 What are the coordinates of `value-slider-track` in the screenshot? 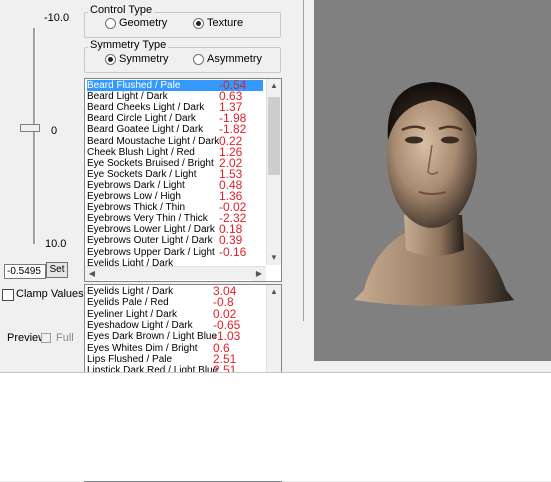 It's located at (34, 136).